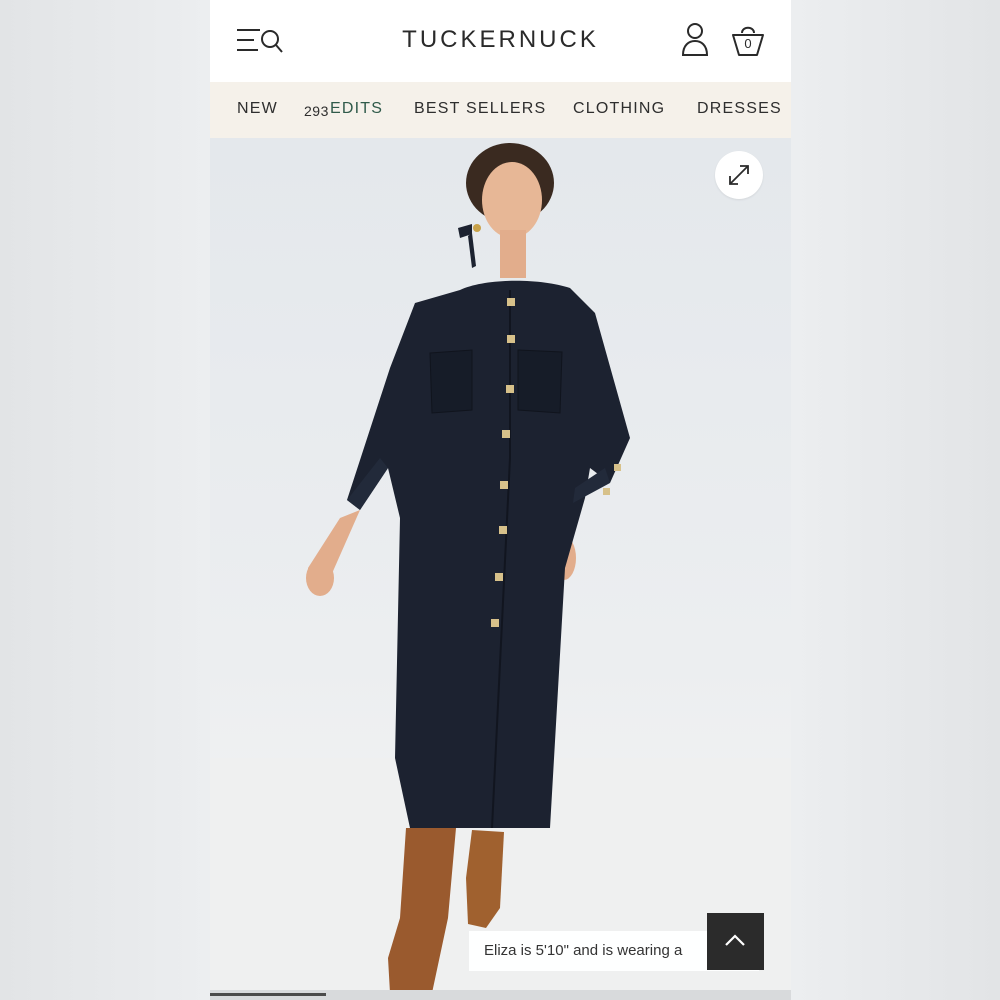 The image size is (1000, 1000). What do you see at coordinates (257, 108) in the screenshot?
I see `nav-item-label: NEW` at bounding box center [257, 108].